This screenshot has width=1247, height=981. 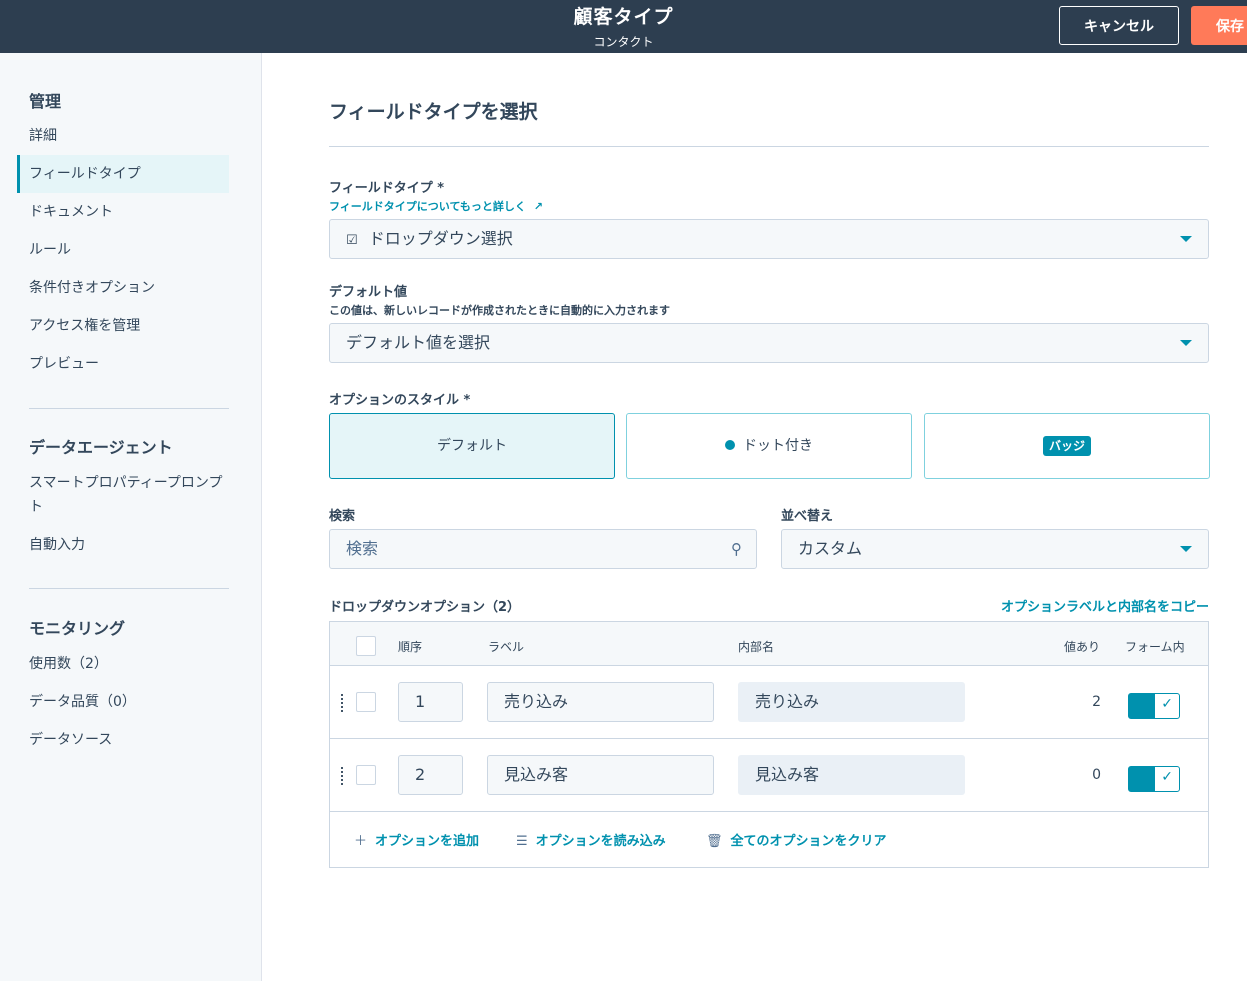 What do you see at coordinates (123, 326) in the screenshot?
I see `sidebar-item-access: アクセス権を管理` at bounding box center [123, 326].